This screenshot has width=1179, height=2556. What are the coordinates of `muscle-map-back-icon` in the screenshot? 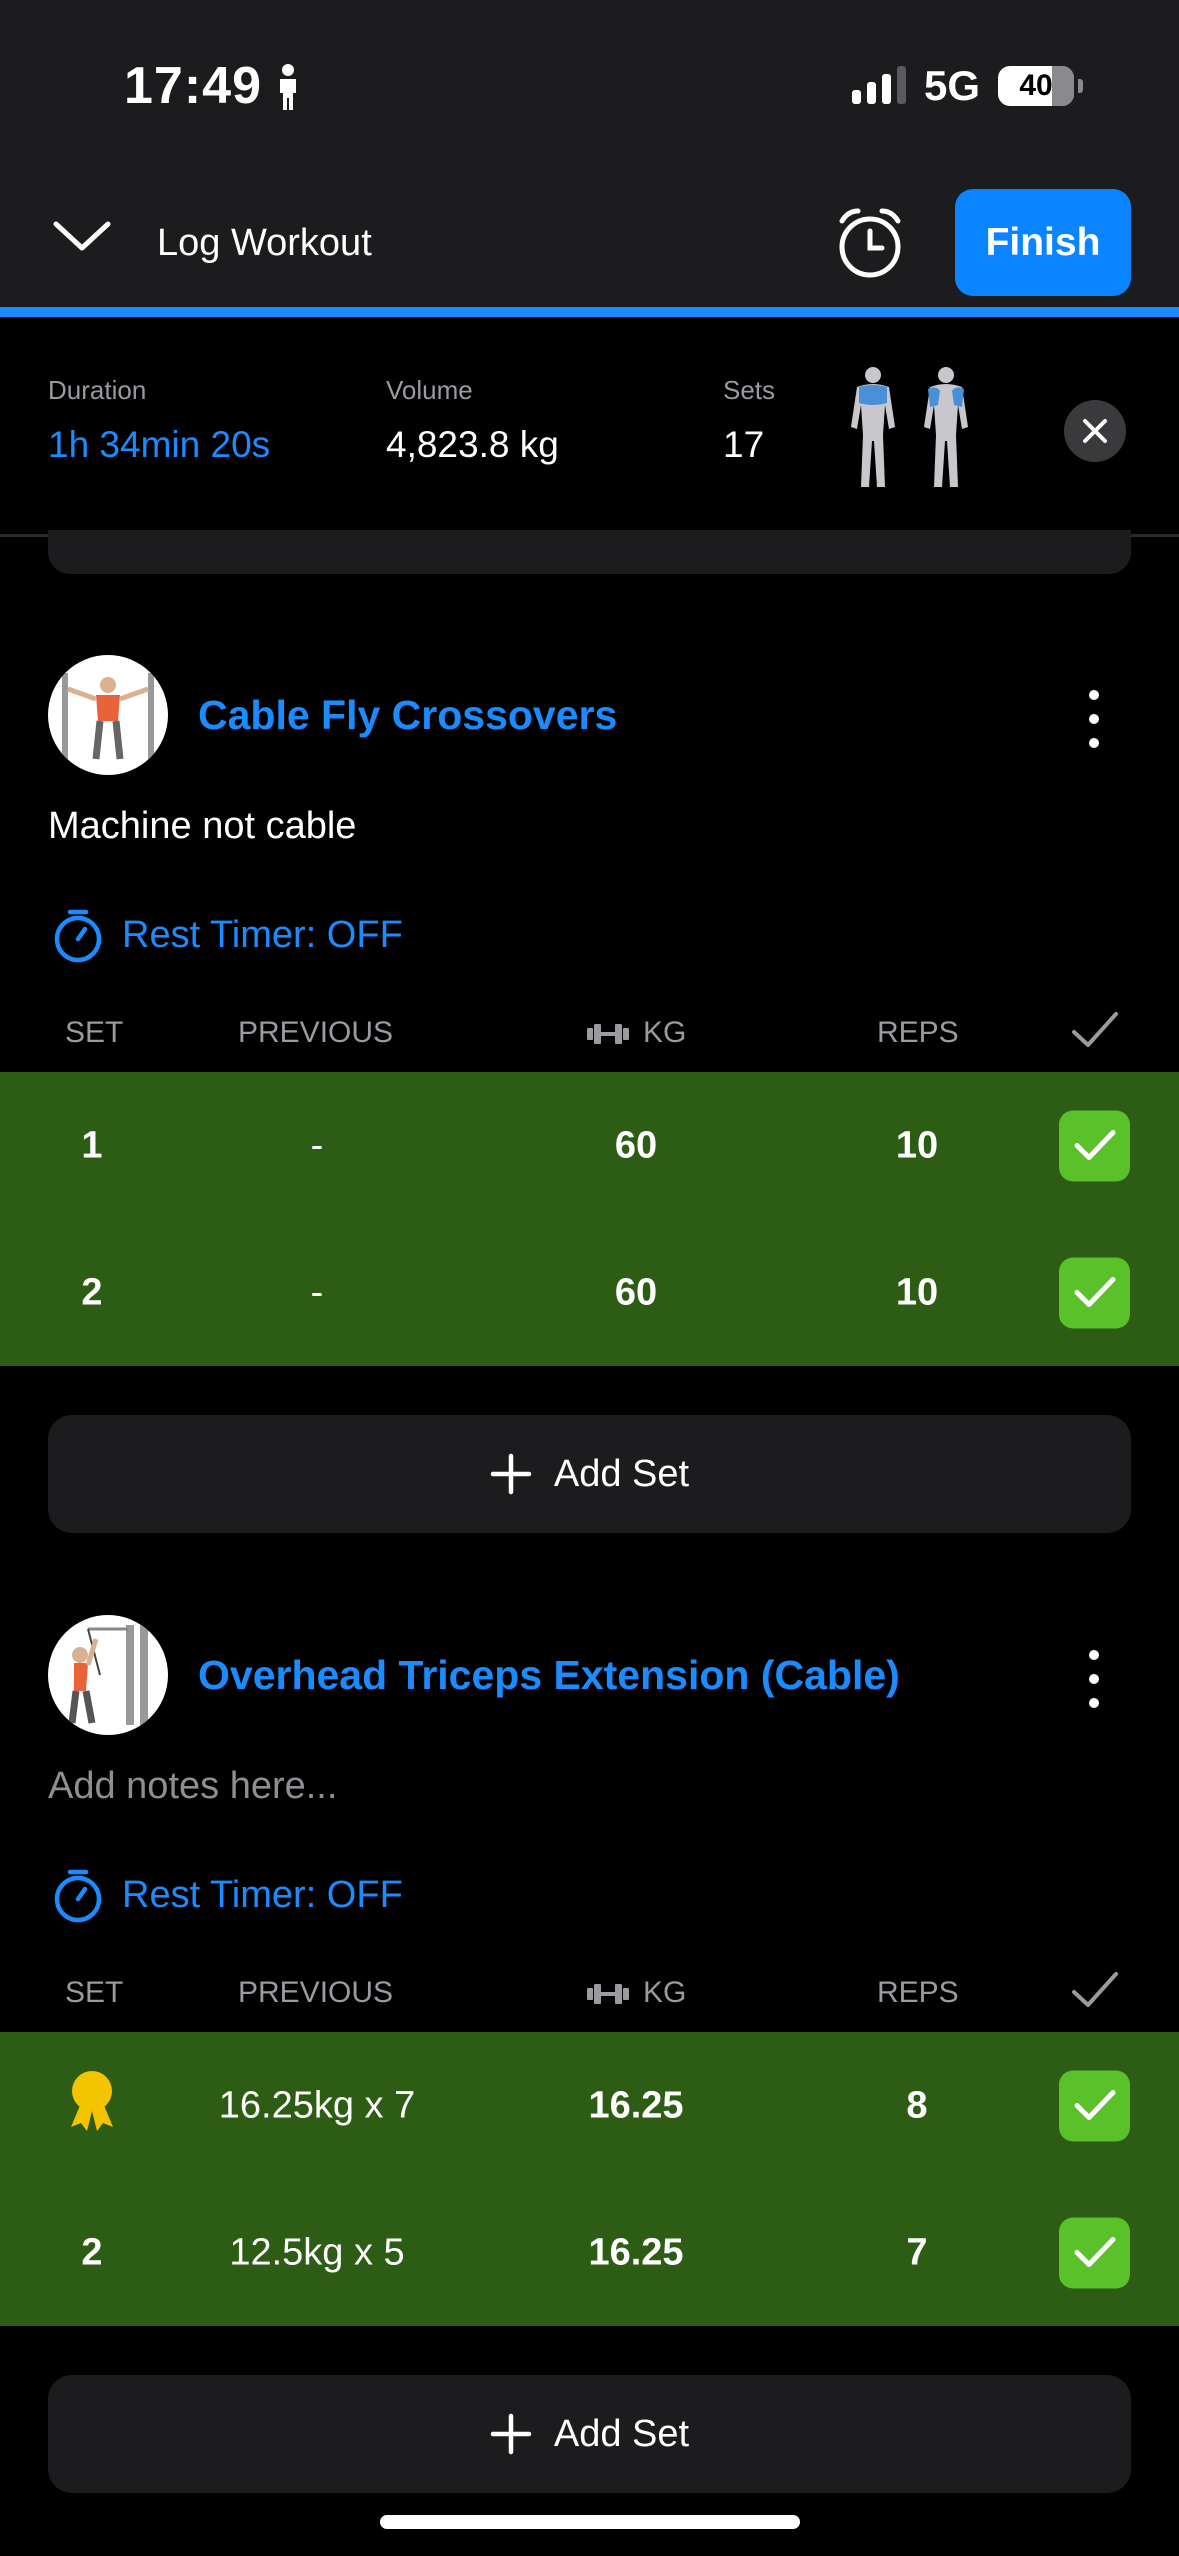 It's located at (946, 429).